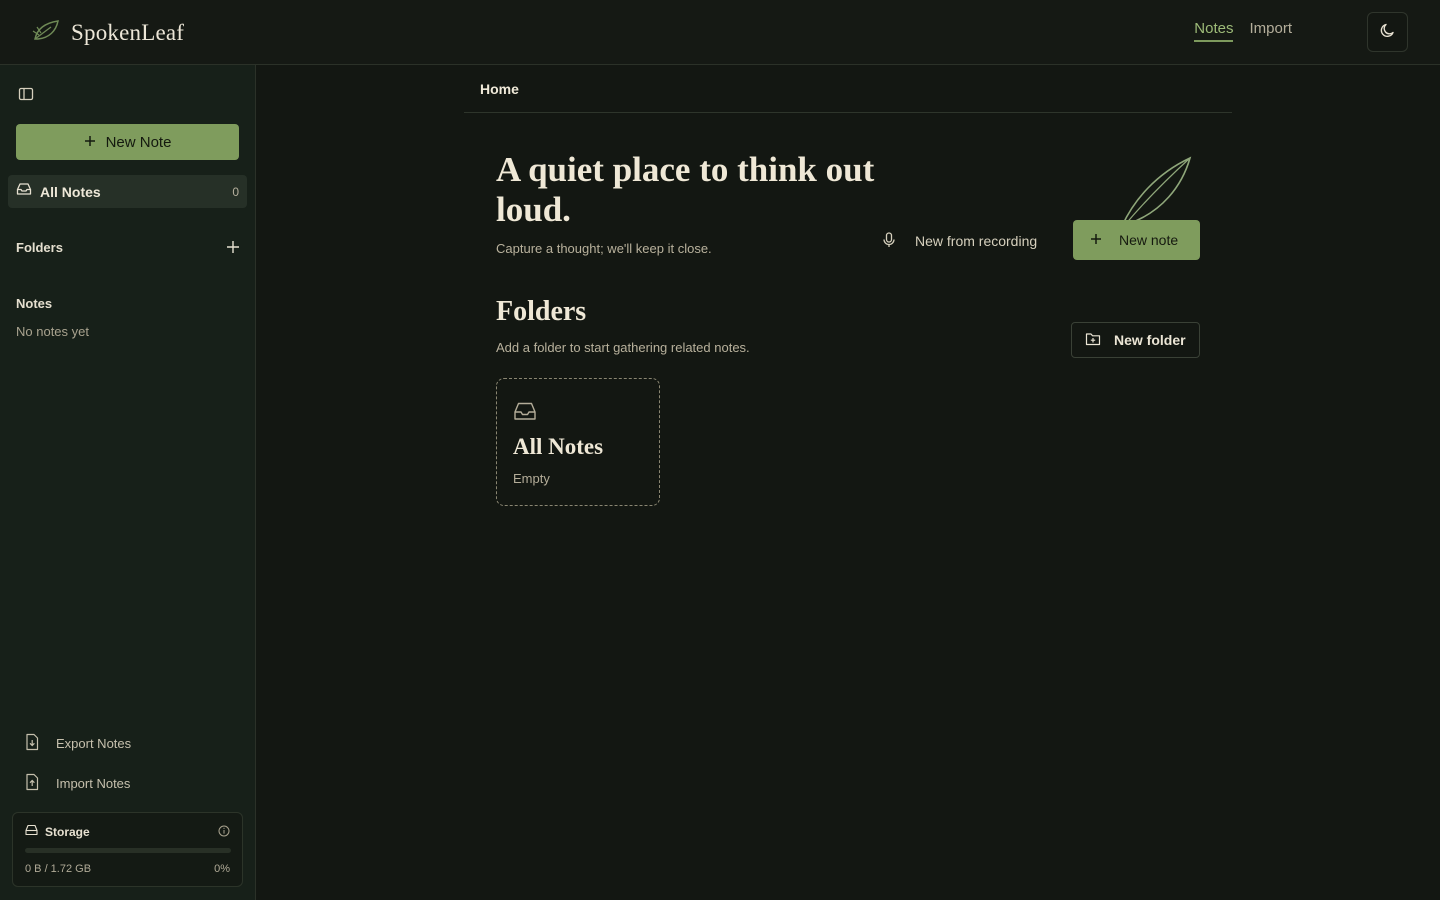 Image resolution: width=1440 pixels, height=900 pixels. I want to click on export-notes-link: Export Notes, so click(77, 743).